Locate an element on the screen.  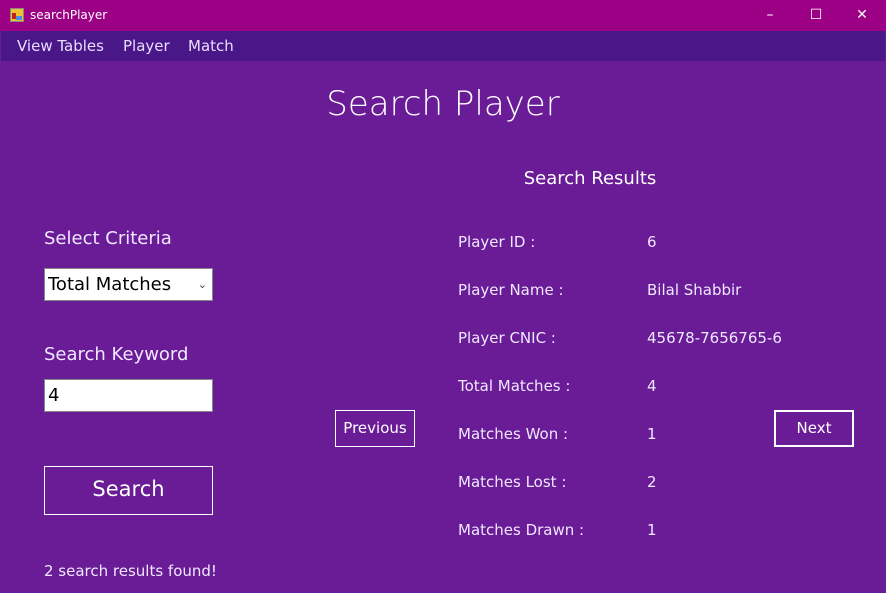
result-label: Player CNIC : is located at coordinates (507, 338).